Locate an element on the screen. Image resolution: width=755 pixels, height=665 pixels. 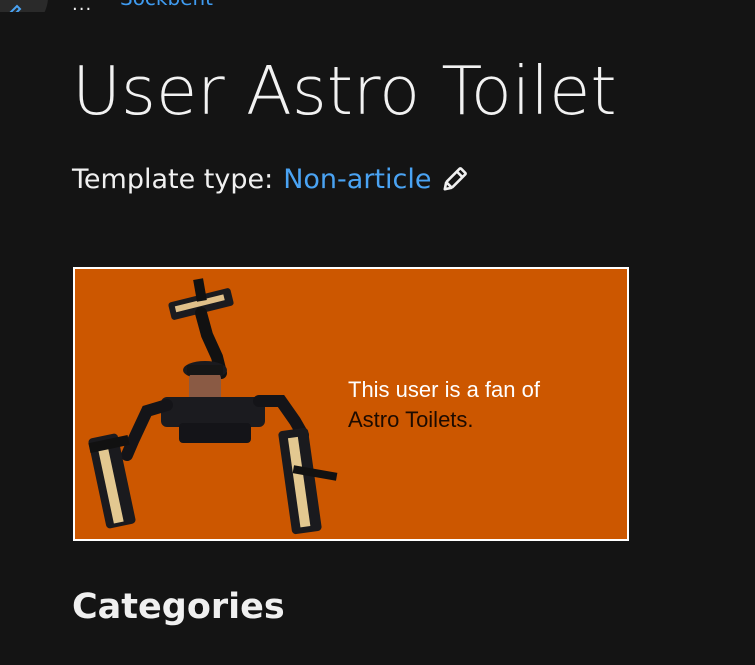
edit-template-type-button is located at coordinates (454, 179).